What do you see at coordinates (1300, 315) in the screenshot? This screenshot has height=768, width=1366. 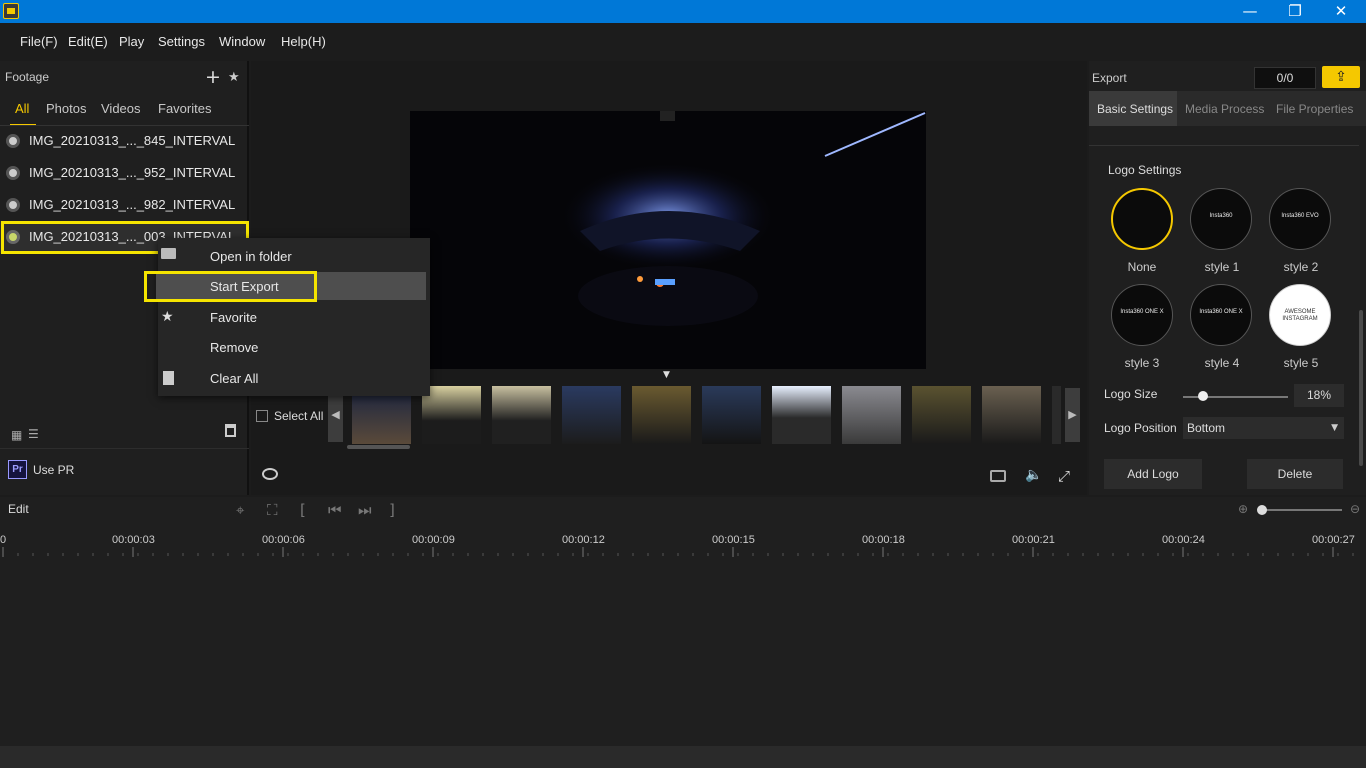 I see `logo-option-style5: AWESOME INSTAGRAM` at bounding box center [1300, 315].